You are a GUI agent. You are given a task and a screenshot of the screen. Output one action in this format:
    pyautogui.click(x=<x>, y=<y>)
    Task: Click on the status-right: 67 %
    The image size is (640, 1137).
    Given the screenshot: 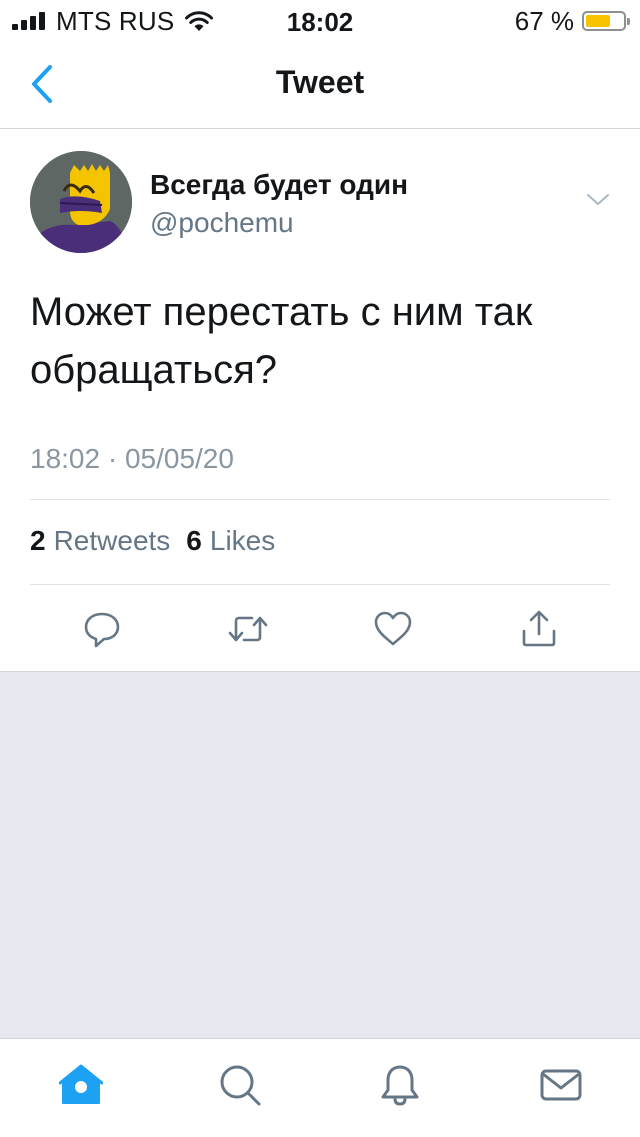 What is the action you would take?
    pyautogui.click(x=572, y=20)
    